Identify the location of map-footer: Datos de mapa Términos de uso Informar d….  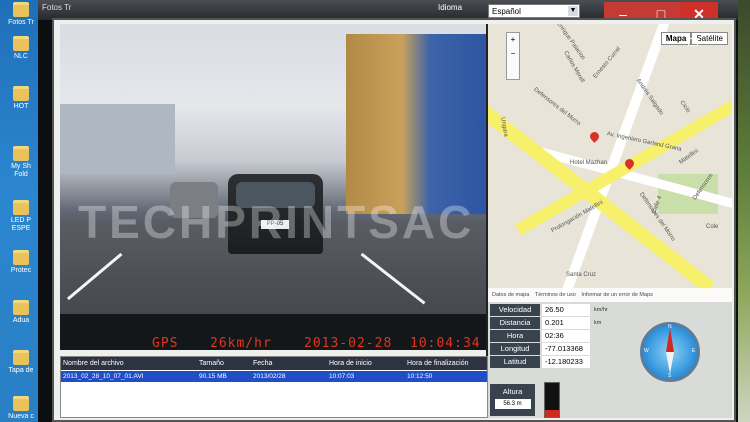
(610, 295).